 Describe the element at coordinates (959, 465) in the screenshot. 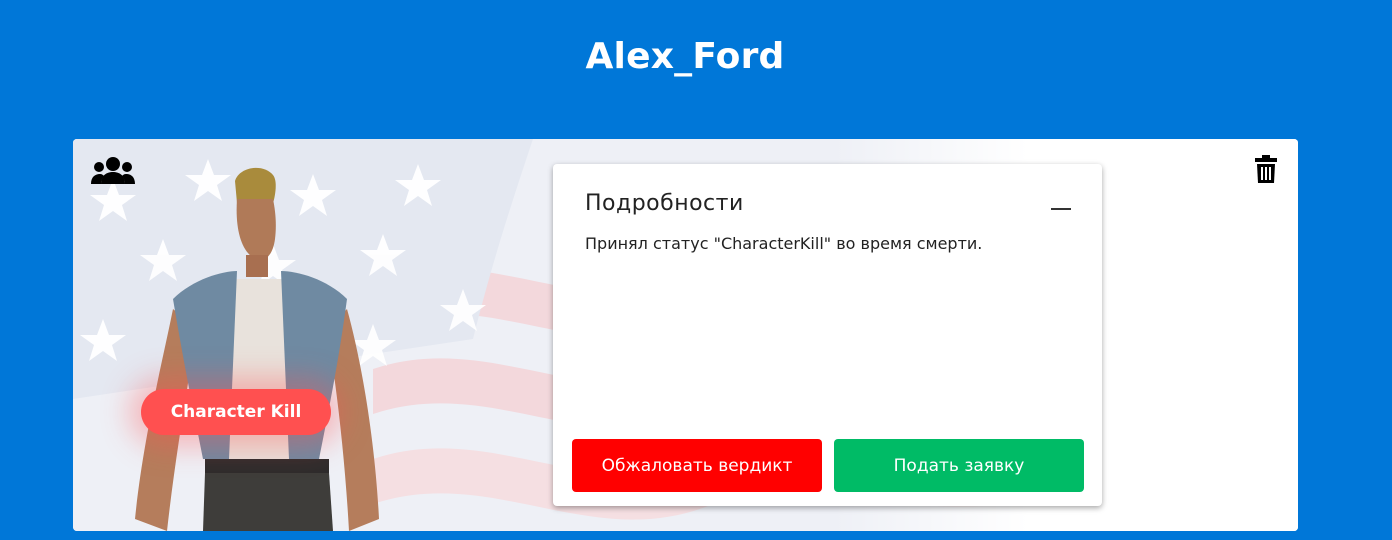

I see `submit-application-button: Подать заявку` at that location.